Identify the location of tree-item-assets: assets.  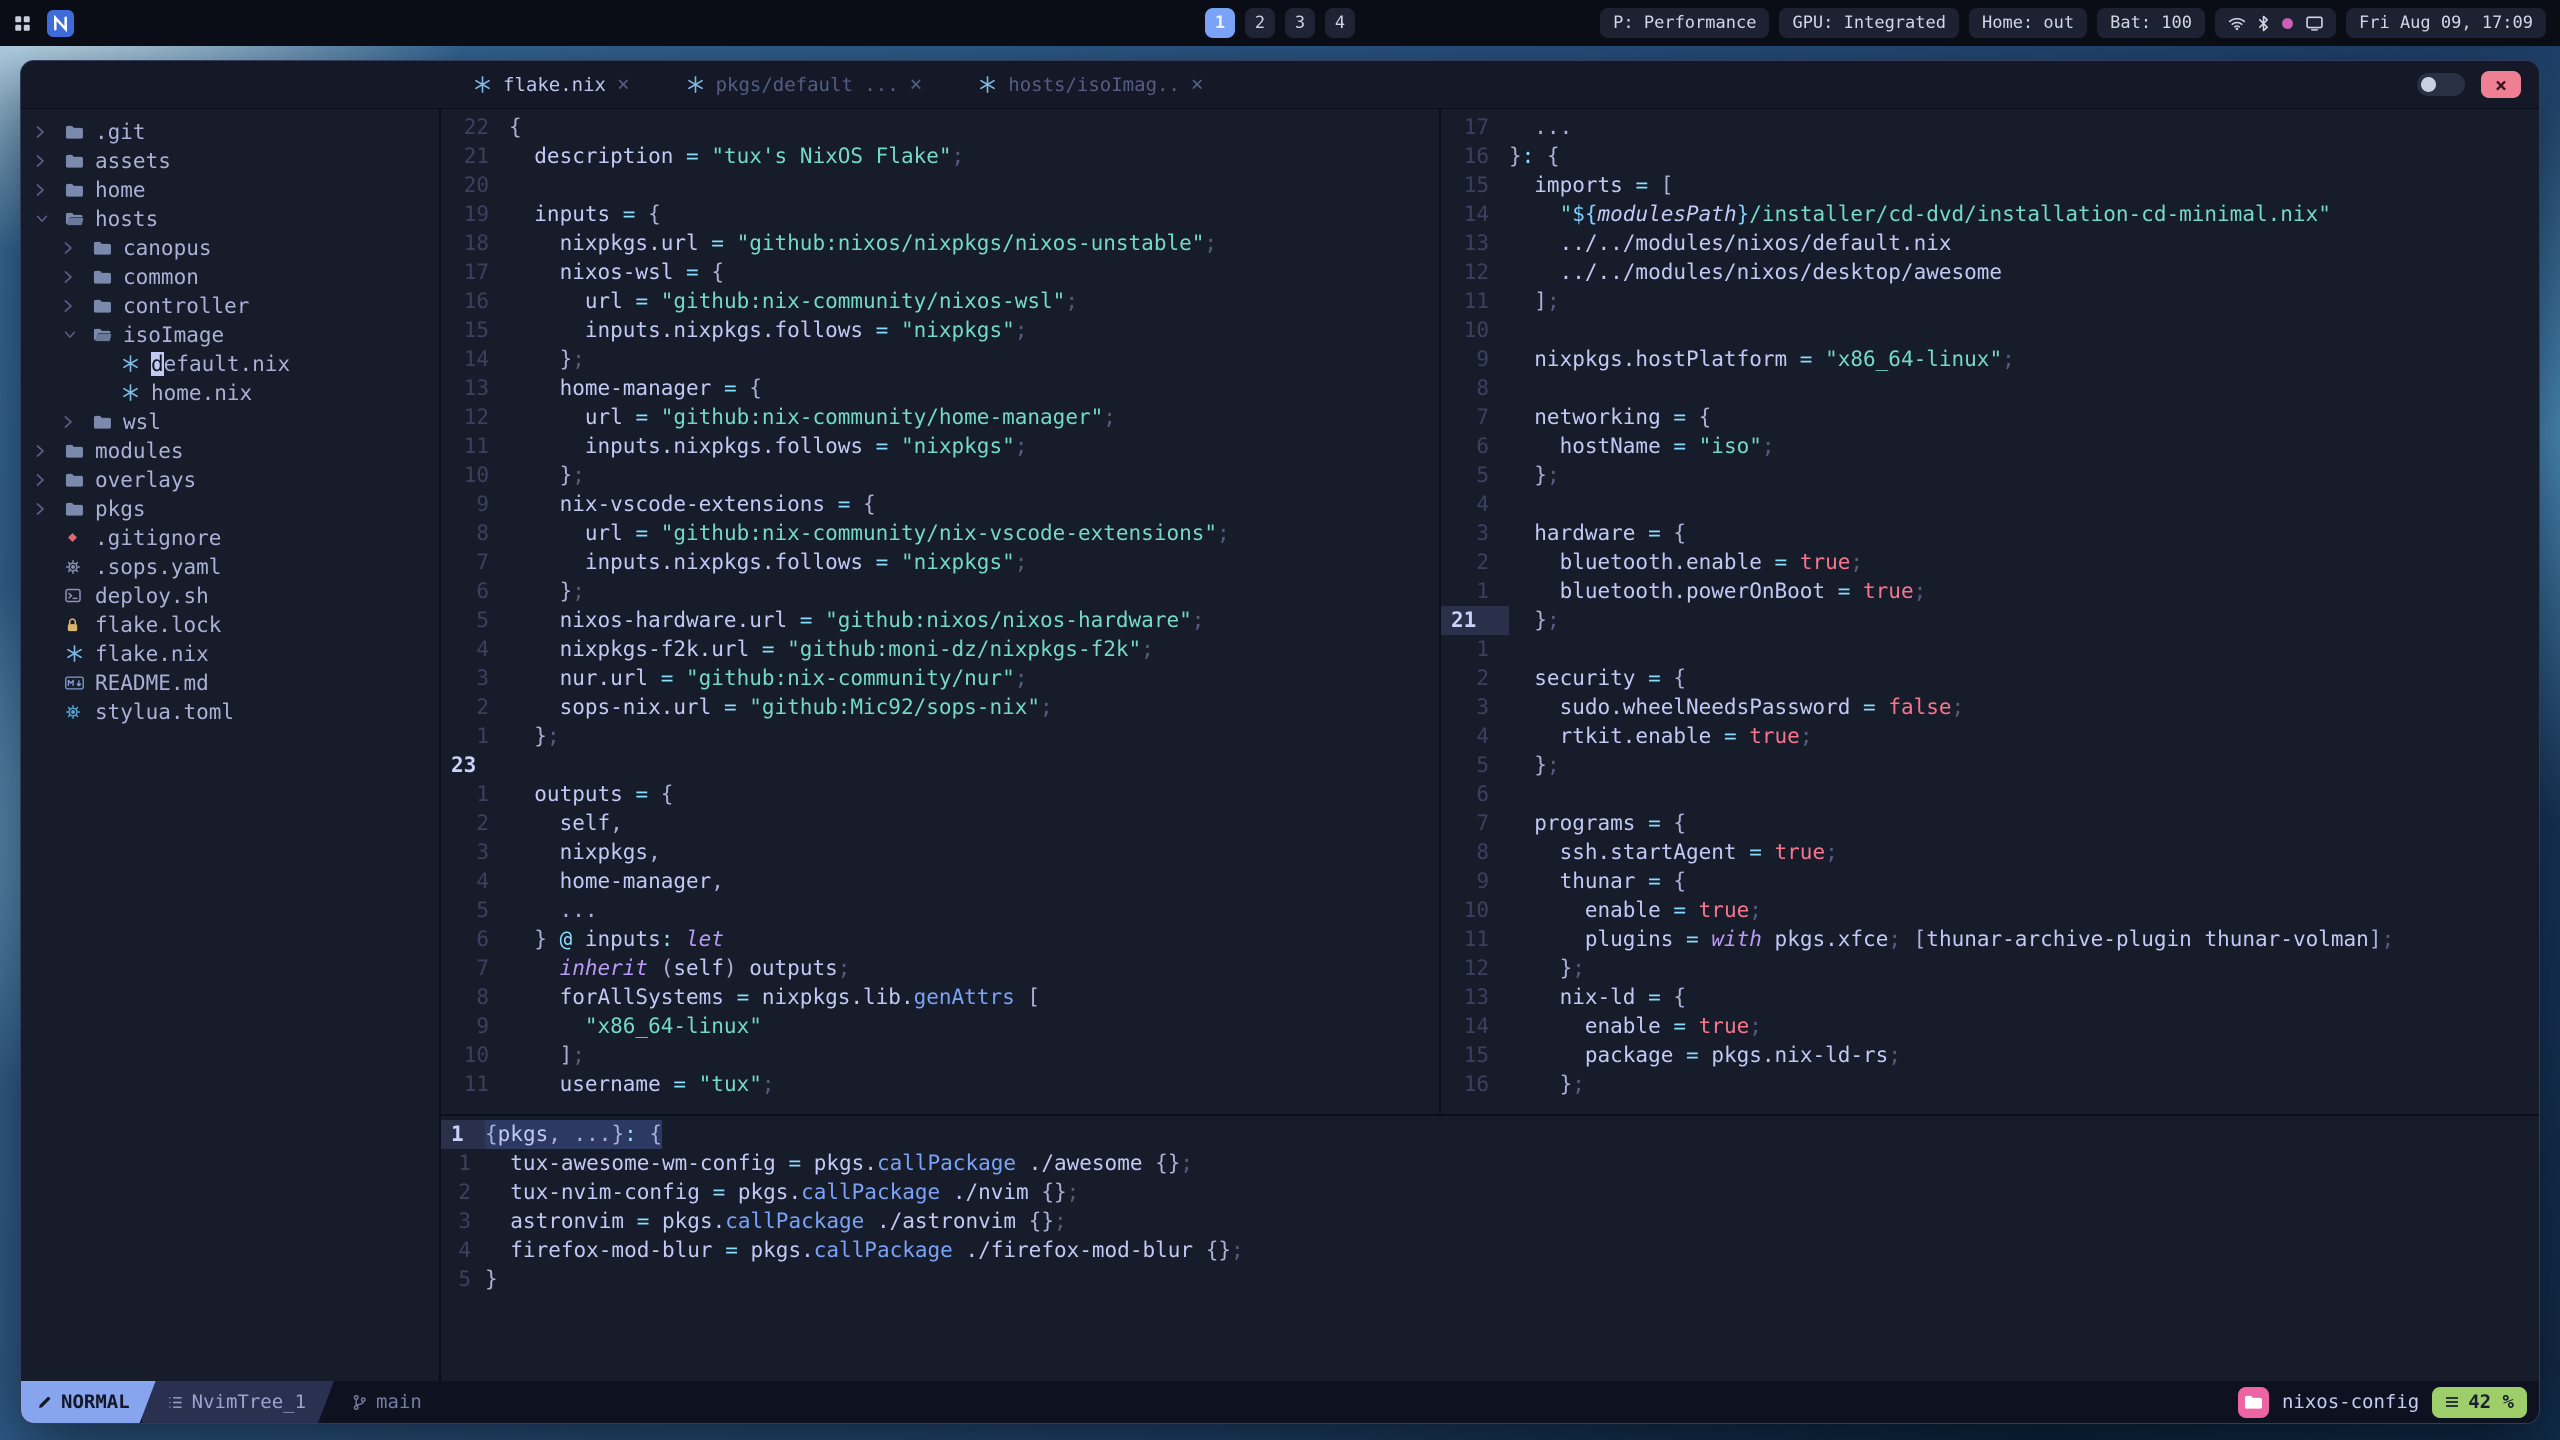
(230, 160).